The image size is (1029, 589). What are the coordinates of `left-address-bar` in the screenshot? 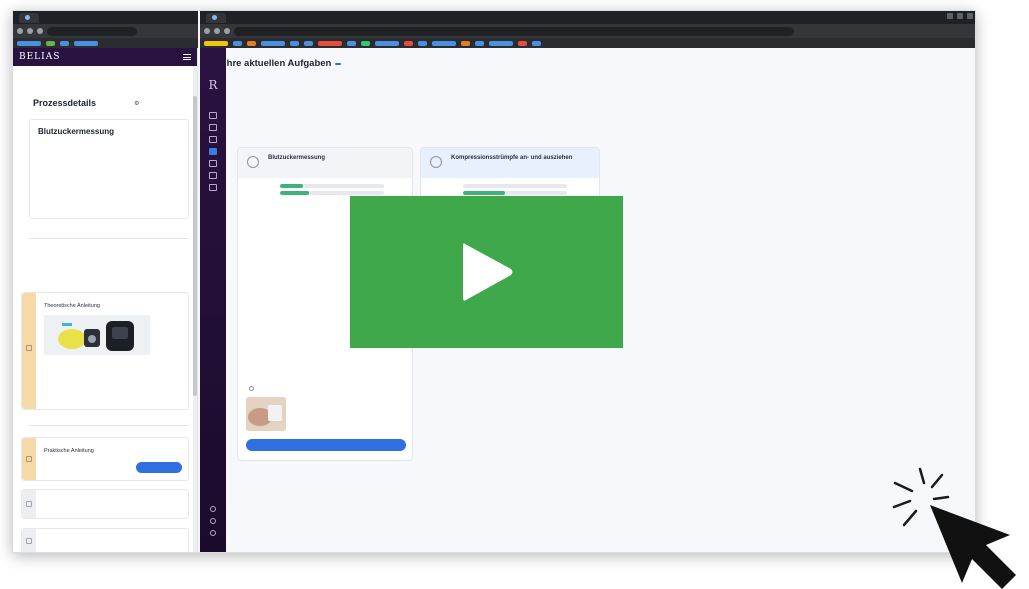 It's located at (105, 31).